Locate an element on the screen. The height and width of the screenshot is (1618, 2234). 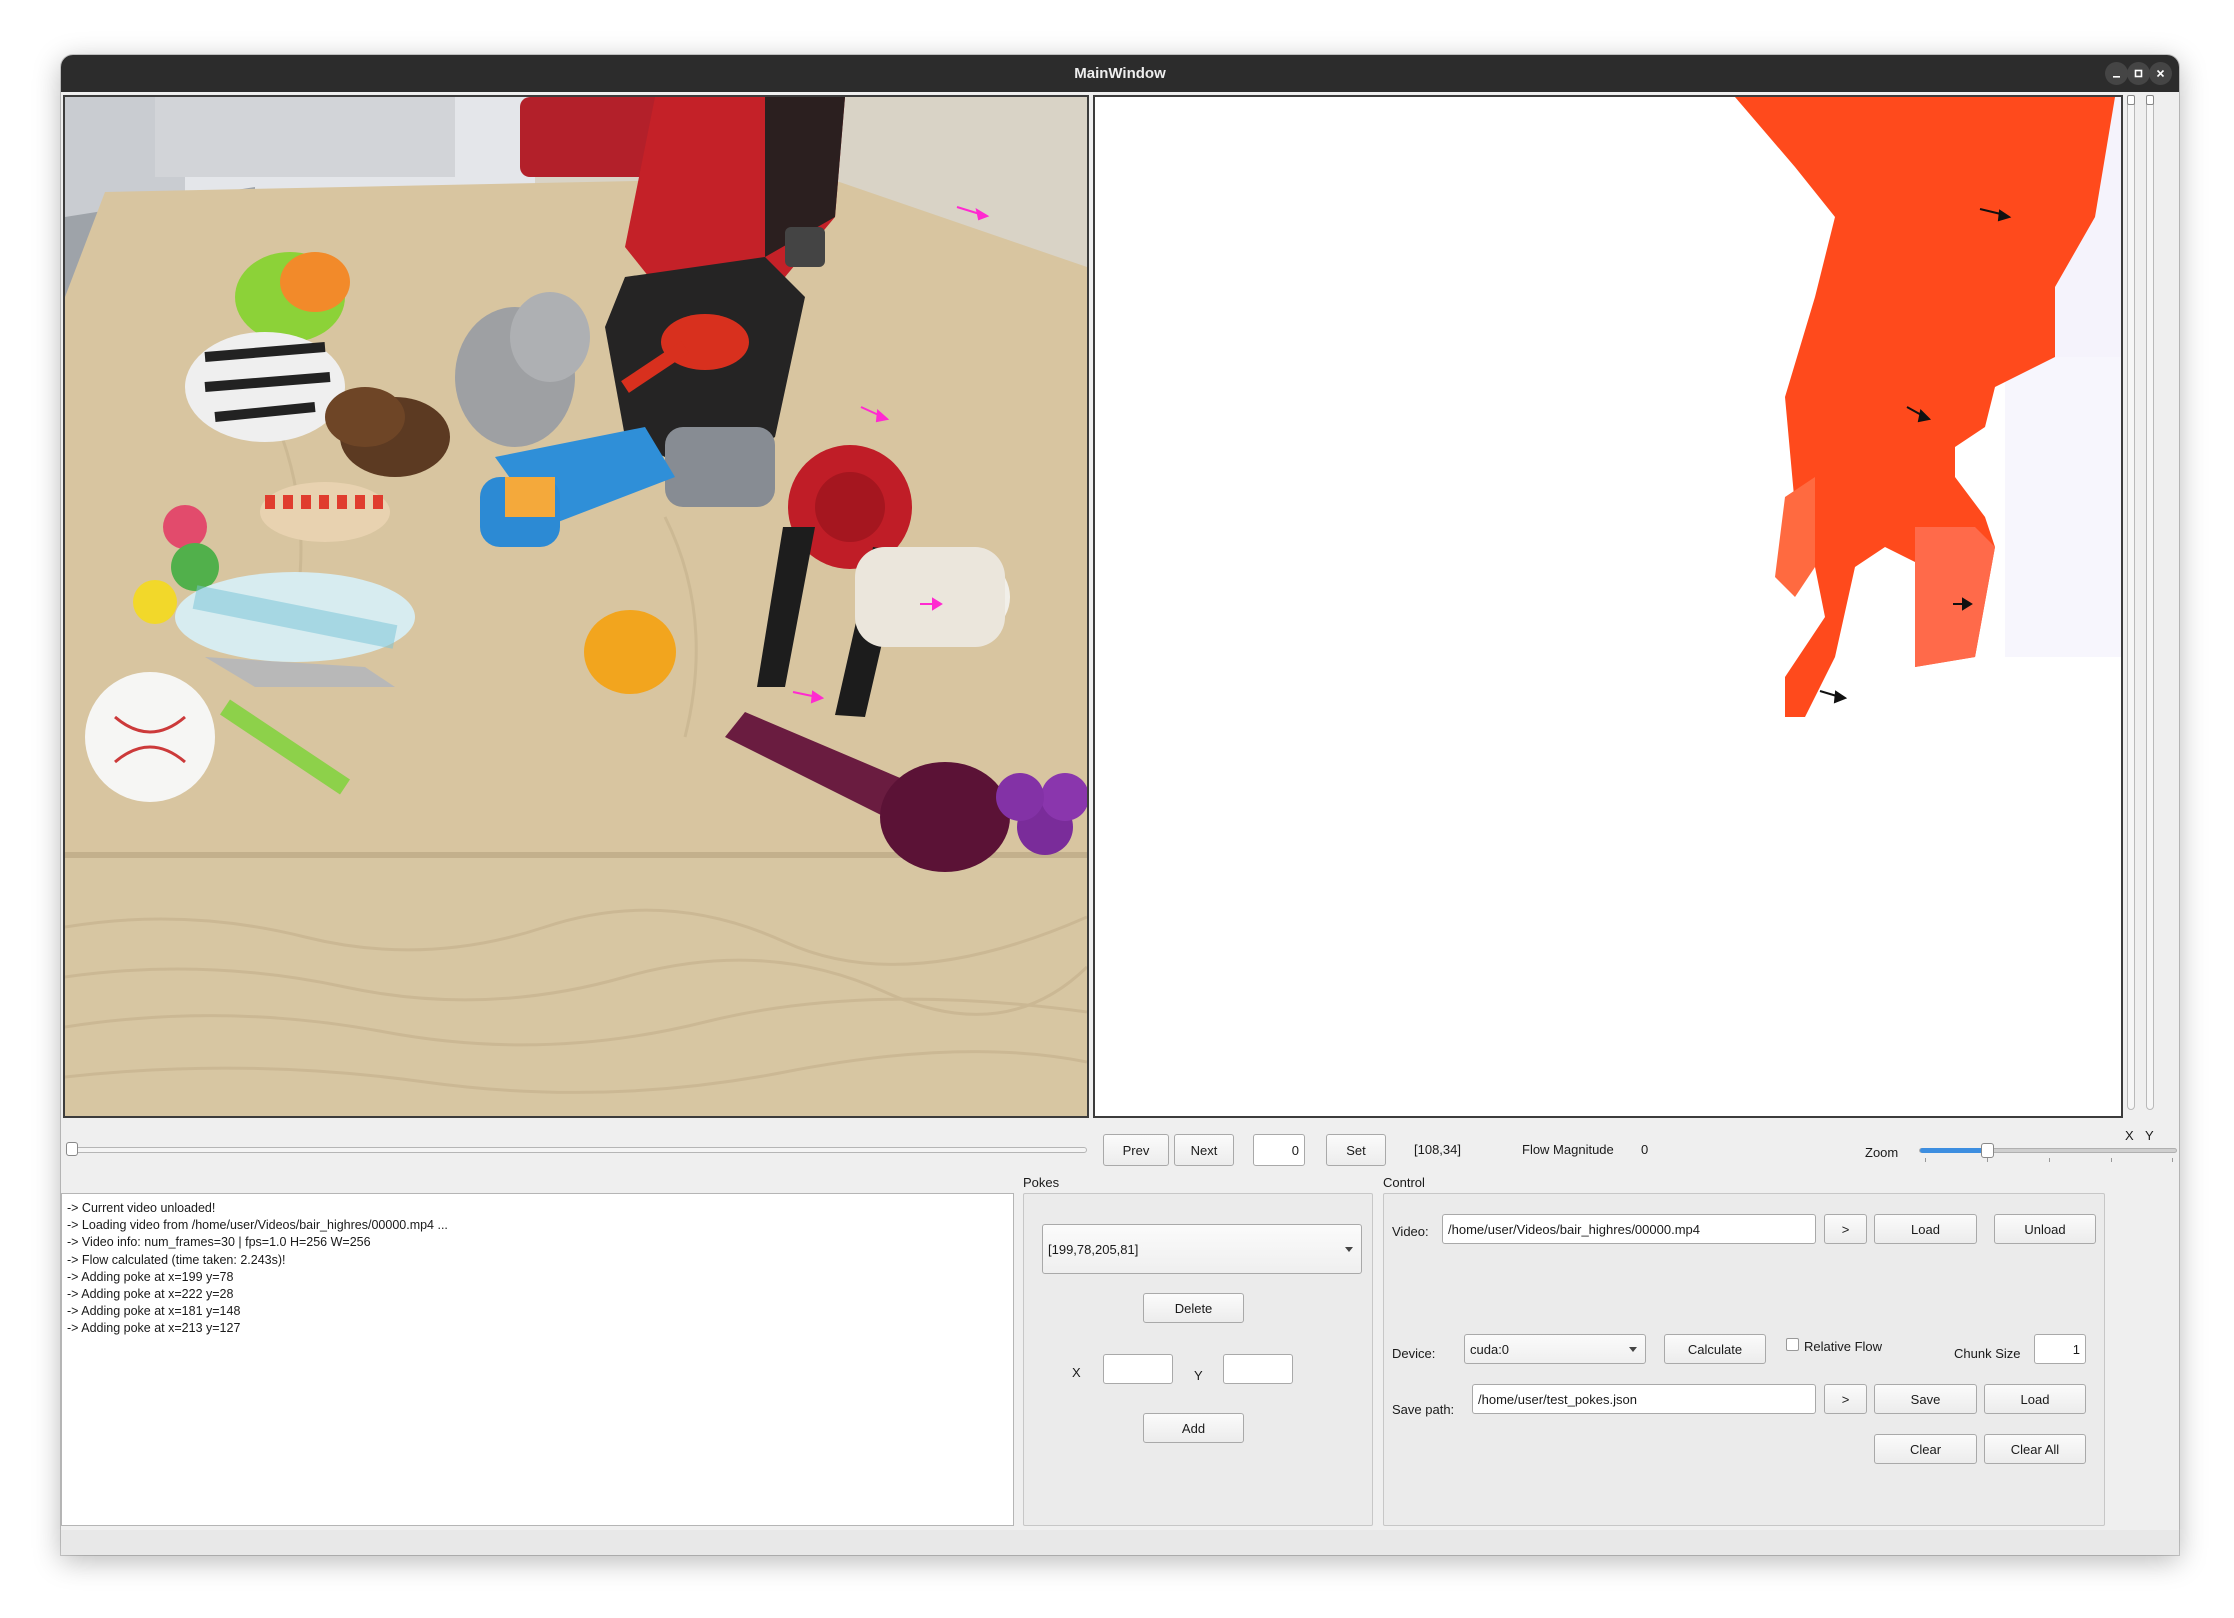
zoom-slider-handle is located at coordinates (1987, 1150).